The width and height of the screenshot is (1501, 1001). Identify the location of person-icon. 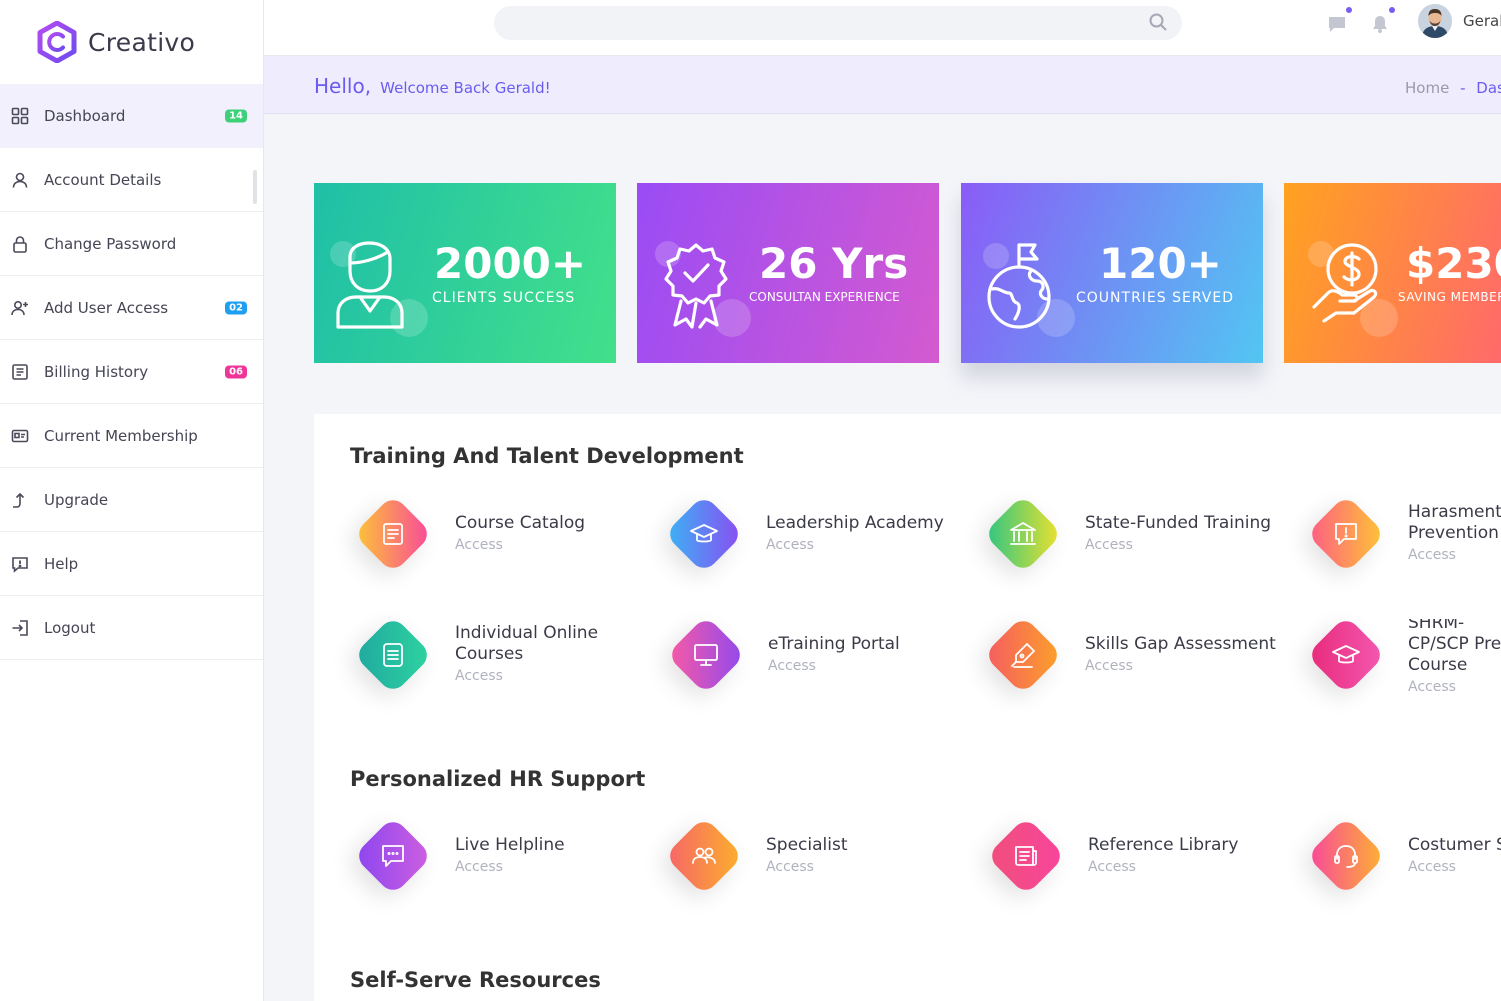
(369, 285).